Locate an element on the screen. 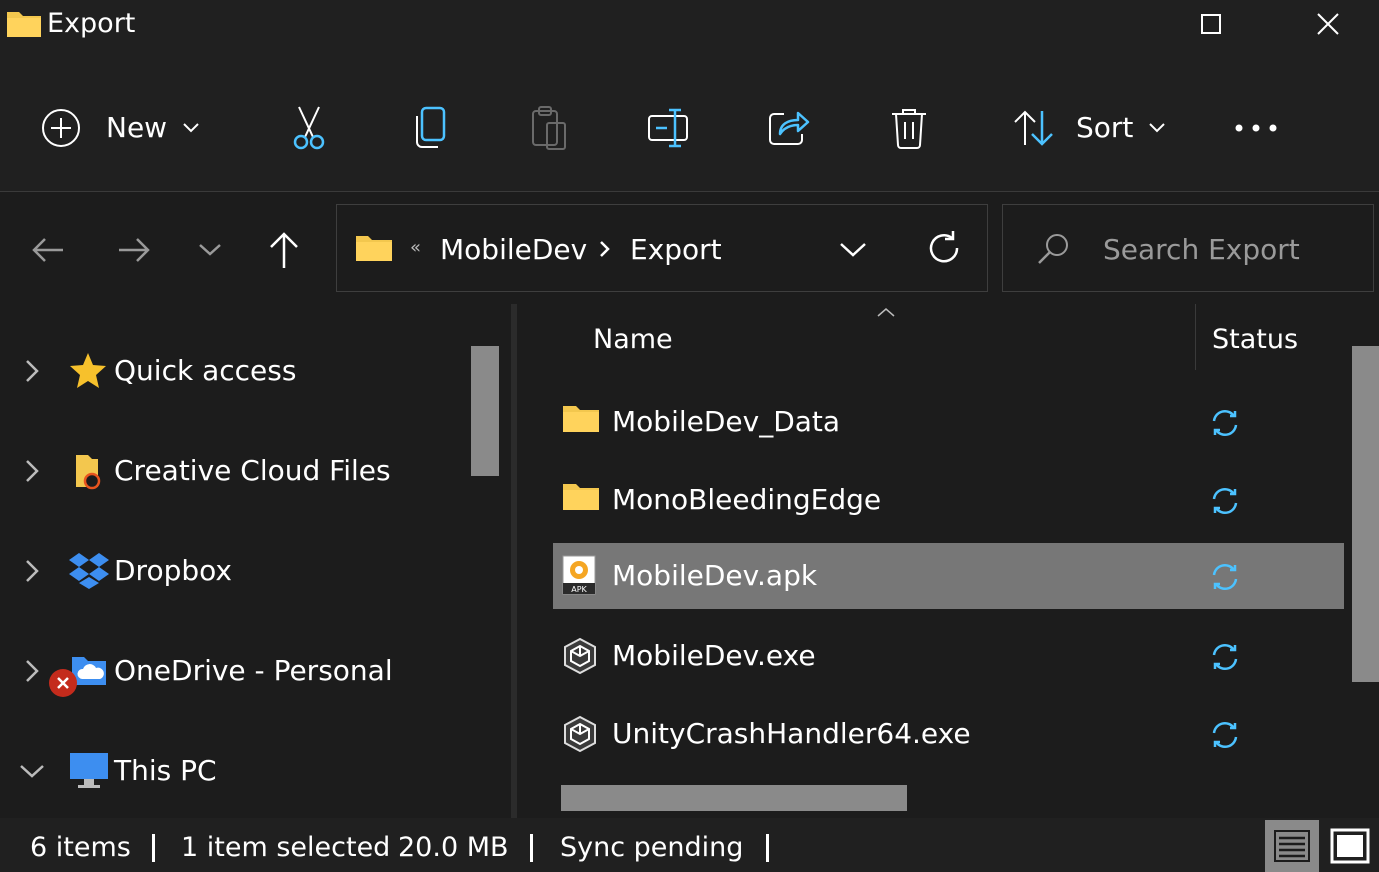  creative-cloud-folder-icon is located at coordinates (88, 472).